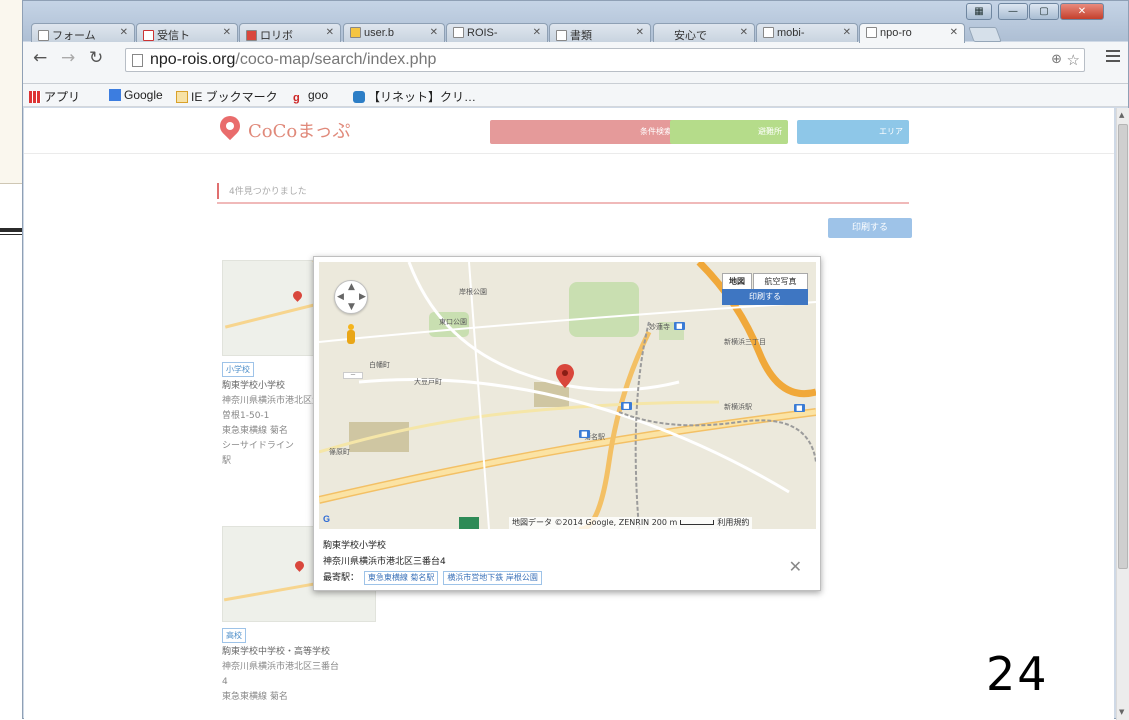 This screenshot has width=1129, height=720. Describe the element at coordinates (659, 327) in the screenshot. I see `map-label: 妙蓮寺` at that location.